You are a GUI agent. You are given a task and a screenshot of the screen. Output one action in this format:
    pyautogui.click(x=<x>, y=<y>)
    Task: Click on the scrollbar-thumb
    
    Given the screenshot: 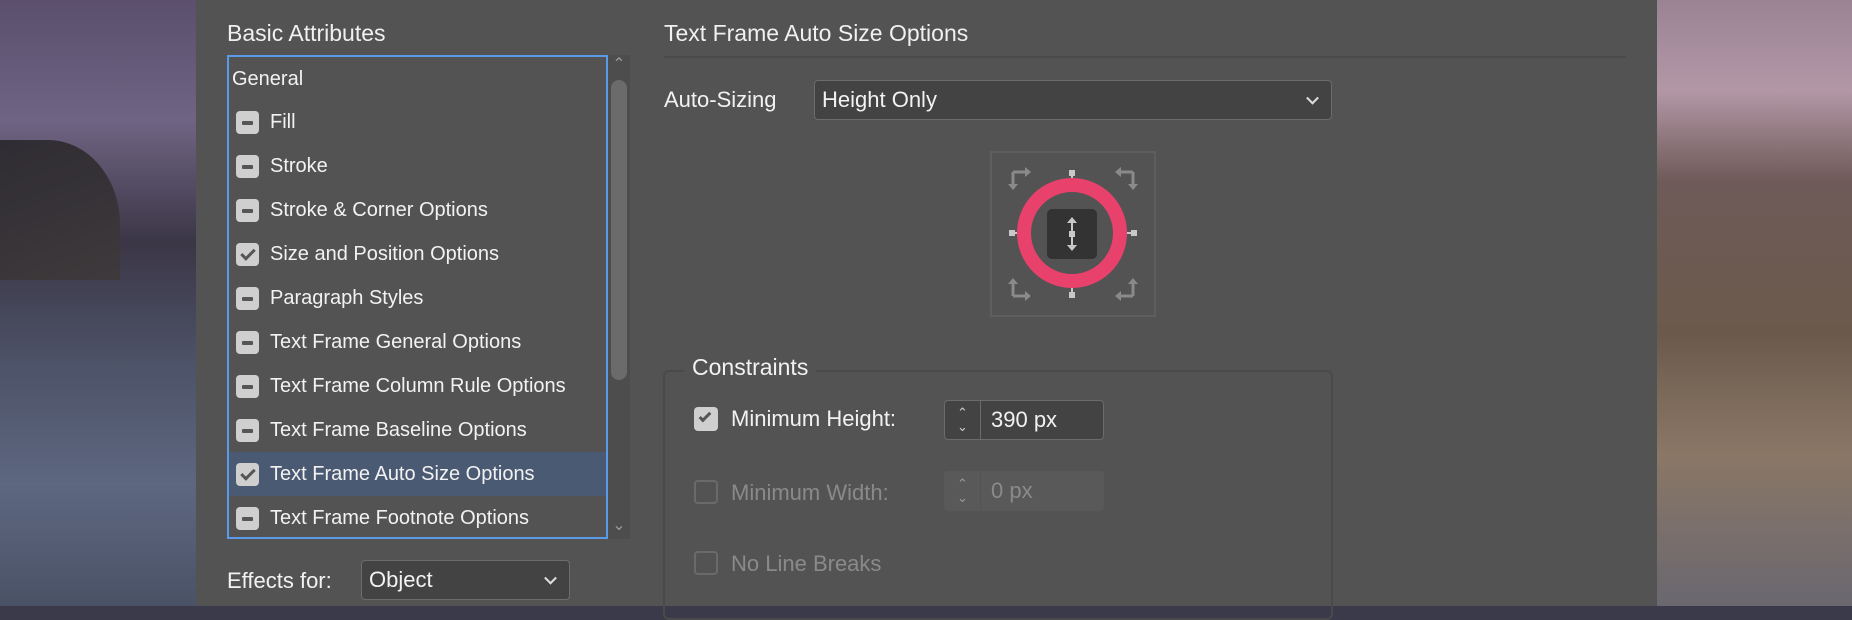 What is the action you would take?
    pyautogui.click(x=619, y=230)
    